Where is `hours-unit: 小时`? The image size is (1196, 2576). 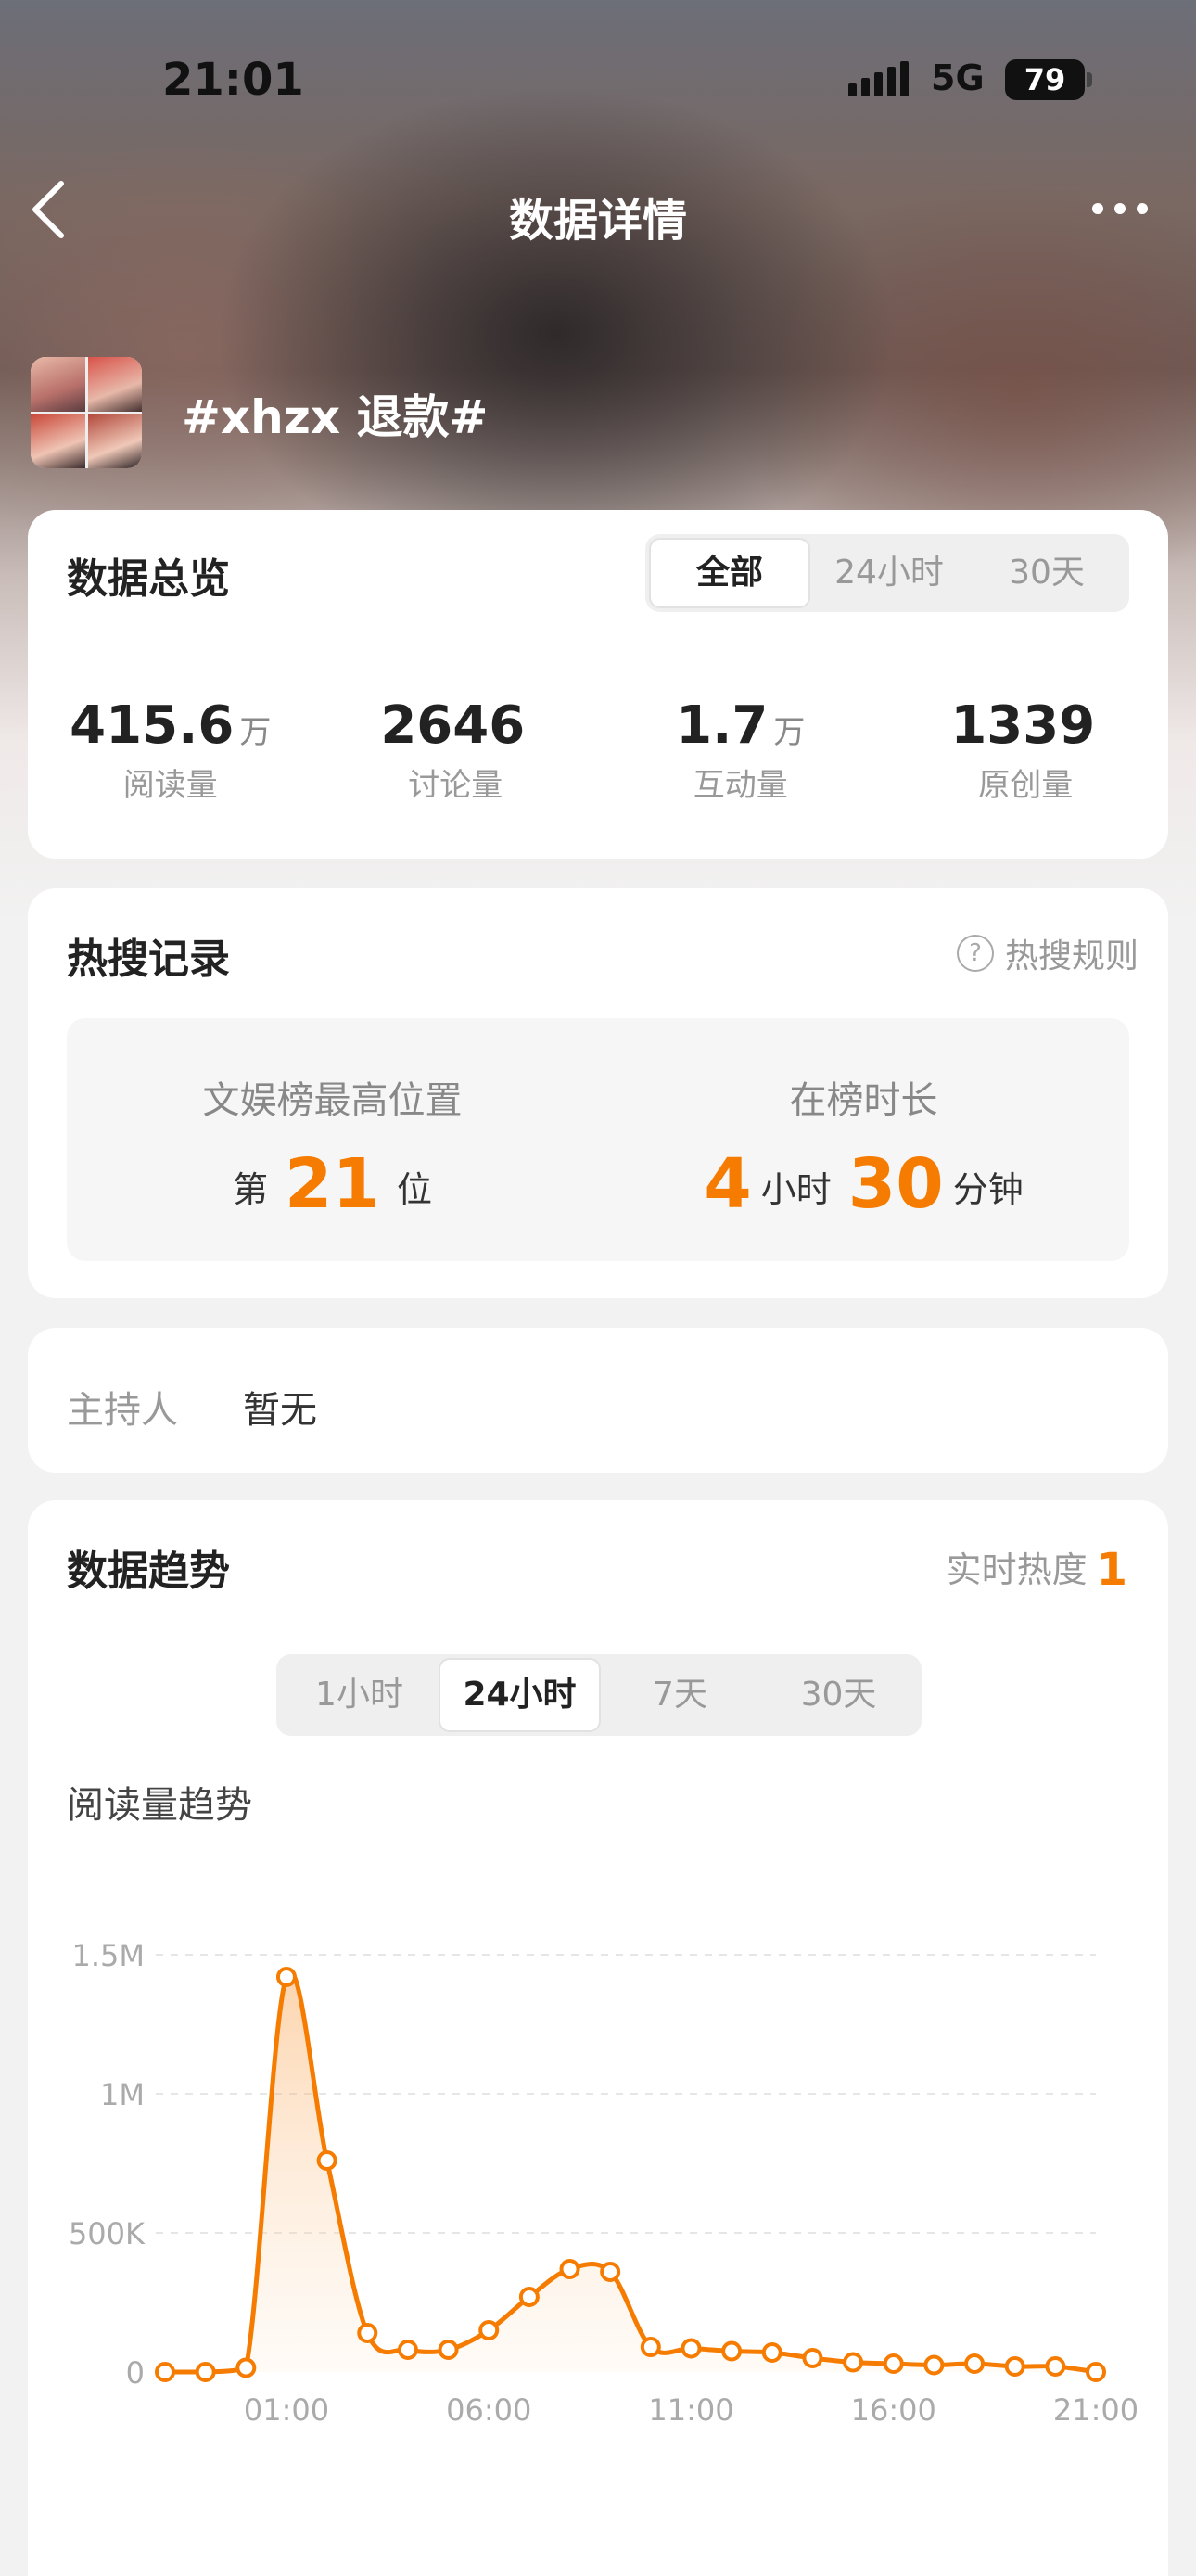
hours-unit: 小时 is located at coordinates (796, 1190).